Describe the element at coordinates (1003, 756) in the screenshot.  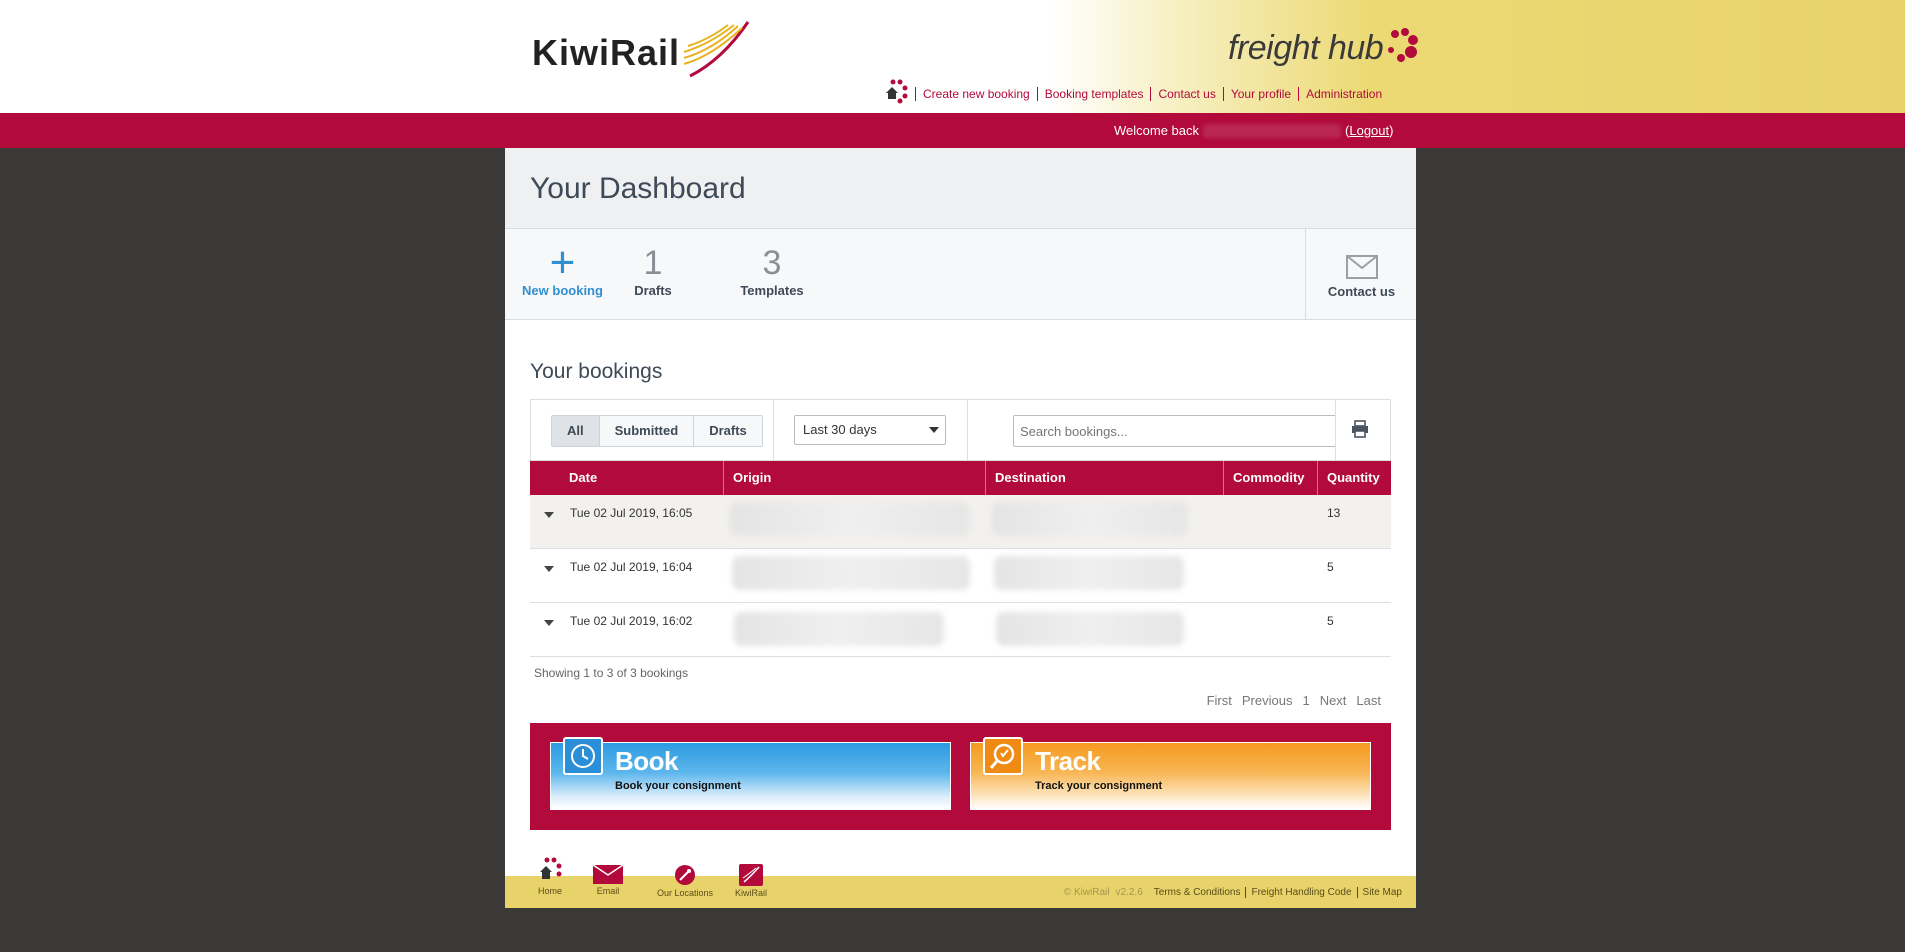
I see `magnifier-icon` at that location.